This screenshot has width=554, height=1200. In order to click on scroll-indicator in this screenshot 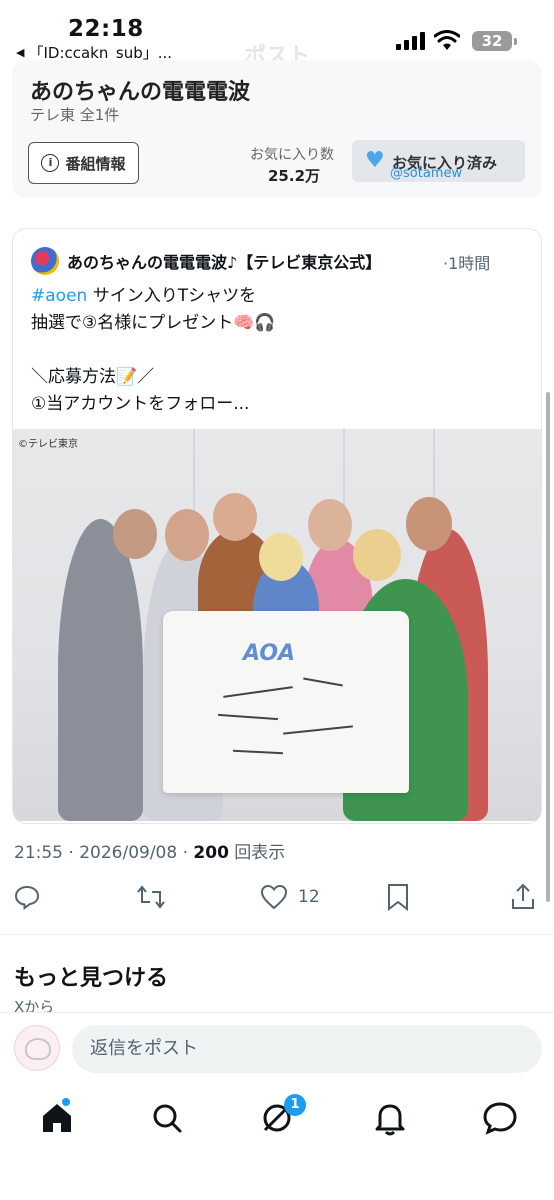, I will do `click(548, 647)`.